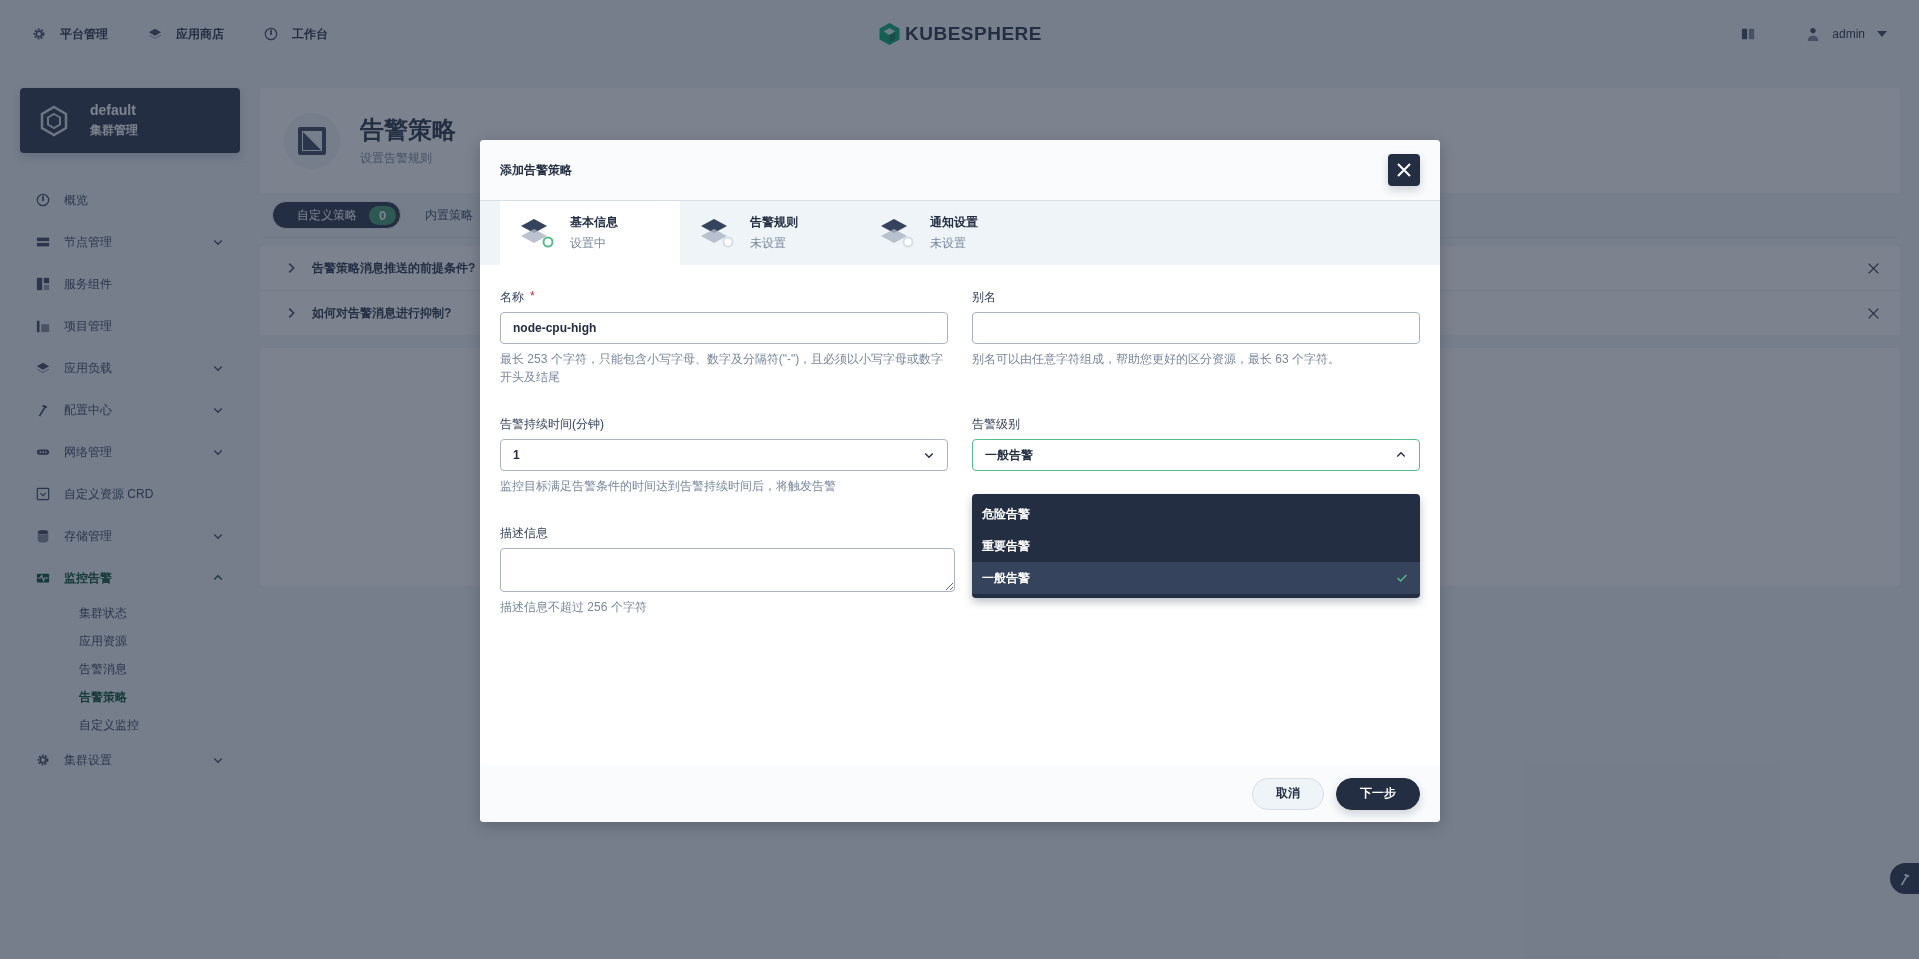 The image size is (1919, 959). I want to click on sidebar-subitem: 集群状态, so click(130, 613).